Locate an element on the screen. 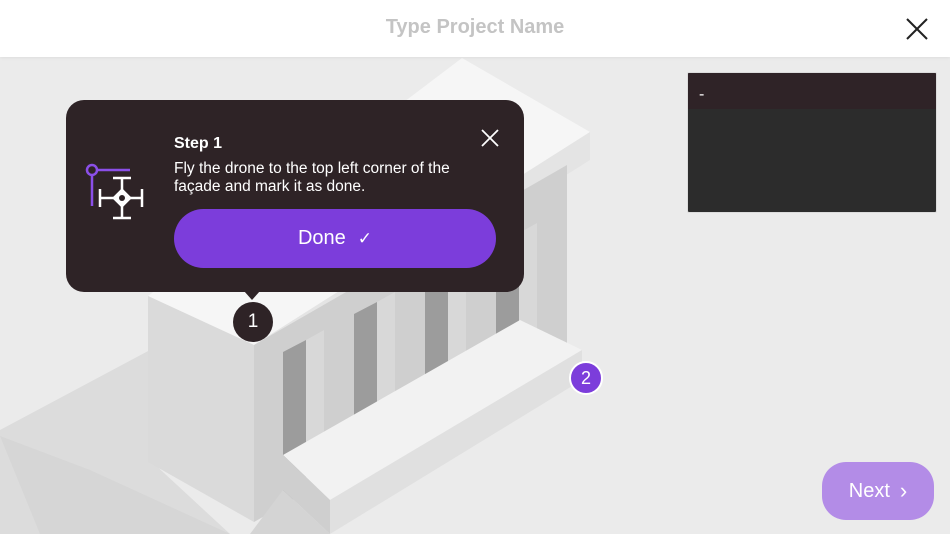 The image size is (950, 534). camera-preview-panel: - is located at coordinates (812, 142).